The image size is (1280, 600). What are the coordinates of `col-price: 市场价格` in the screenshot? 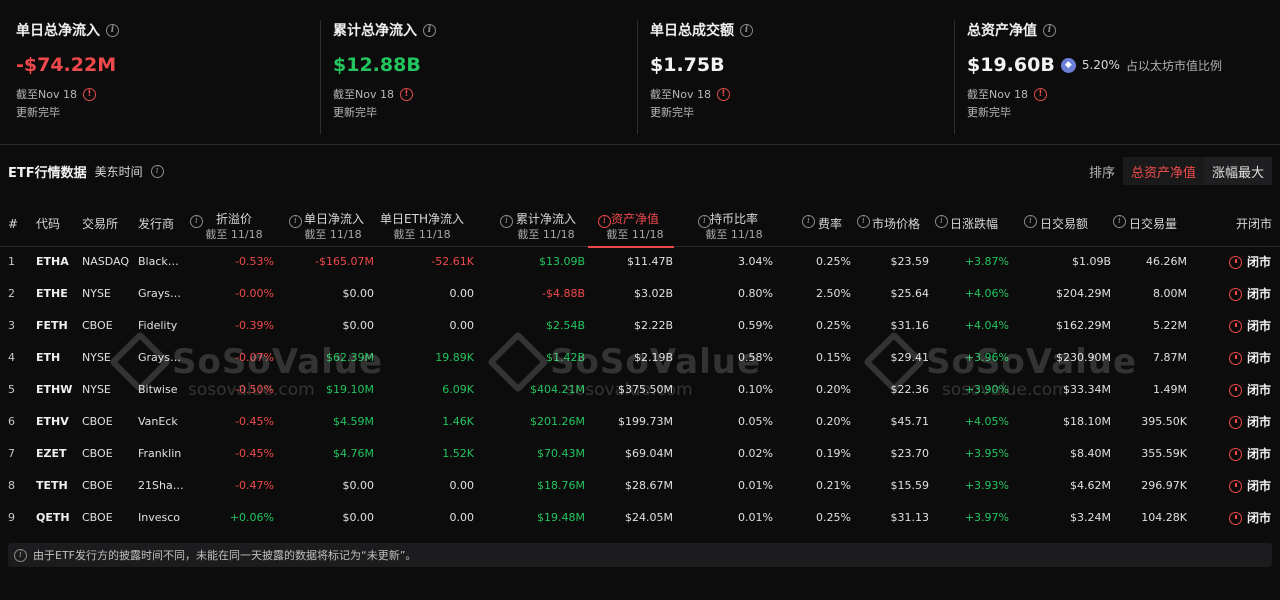 It's located at (896, 224).